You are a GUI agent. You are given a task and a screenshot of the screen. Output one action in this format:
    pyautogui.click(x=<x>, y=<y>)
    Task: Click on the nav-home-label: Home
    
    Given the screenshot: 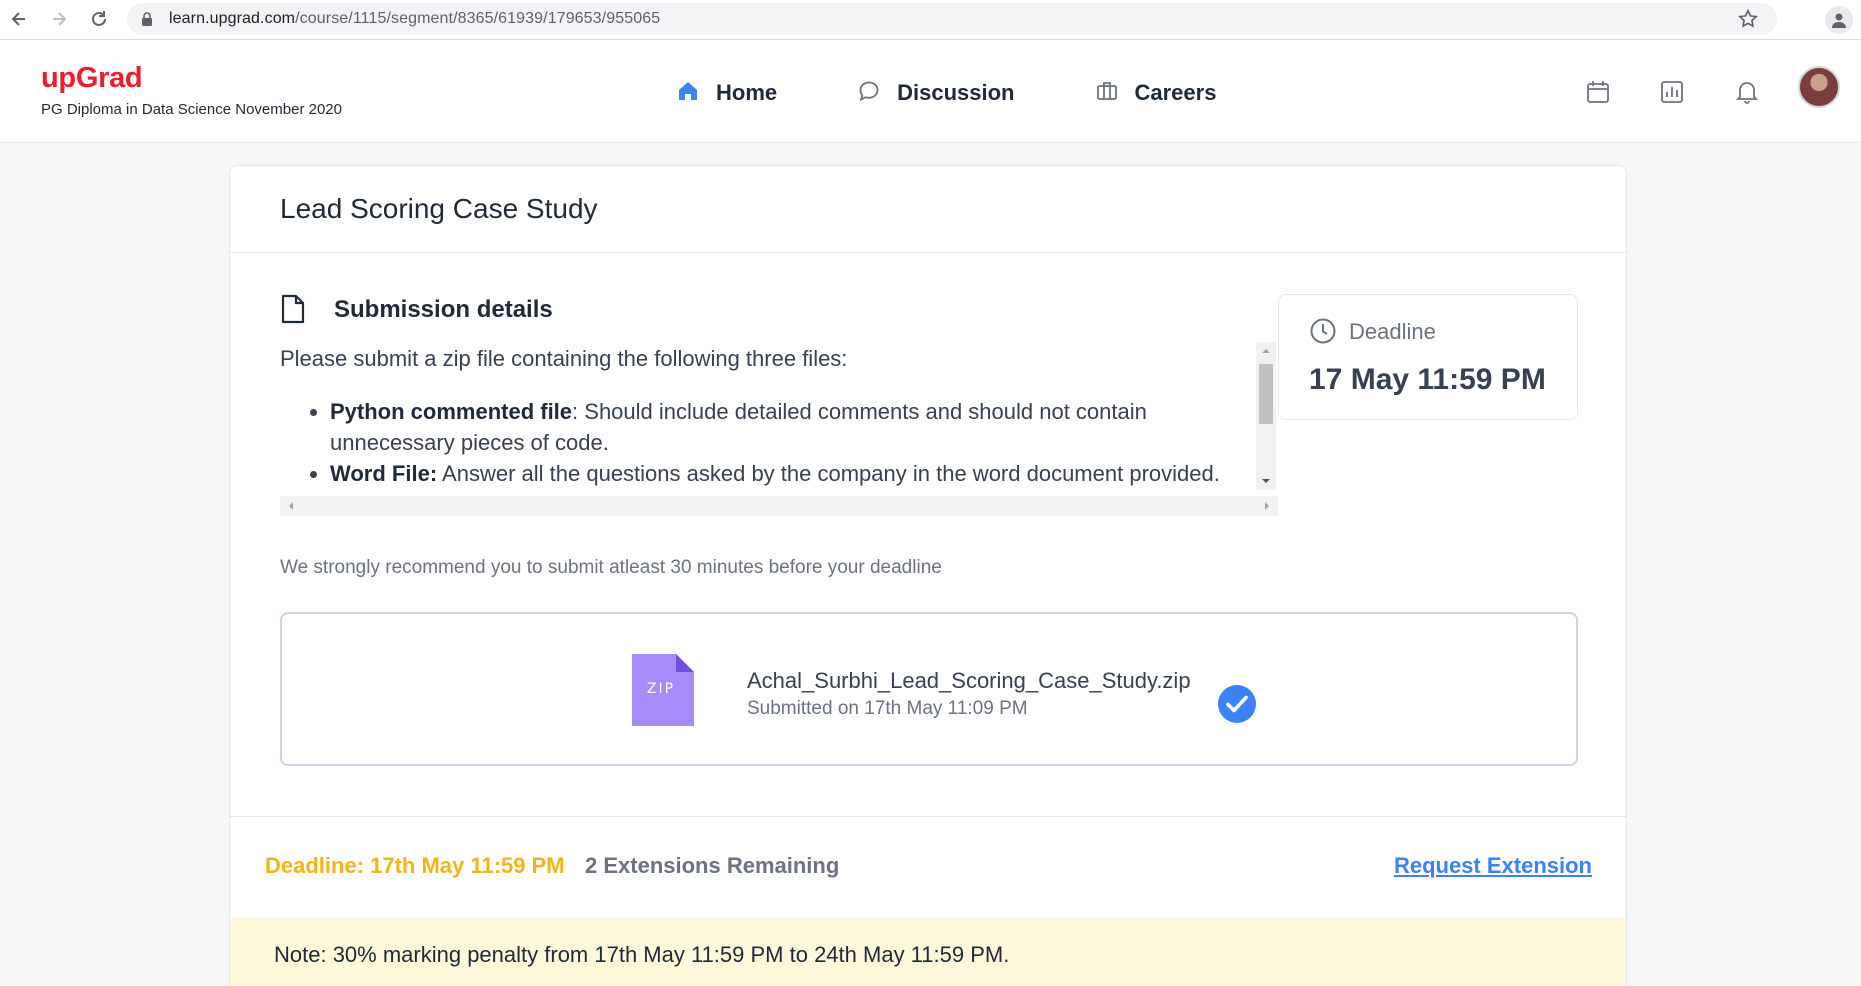 What is the action you would take?
    pyautogui.click(x=747, y=92)
    